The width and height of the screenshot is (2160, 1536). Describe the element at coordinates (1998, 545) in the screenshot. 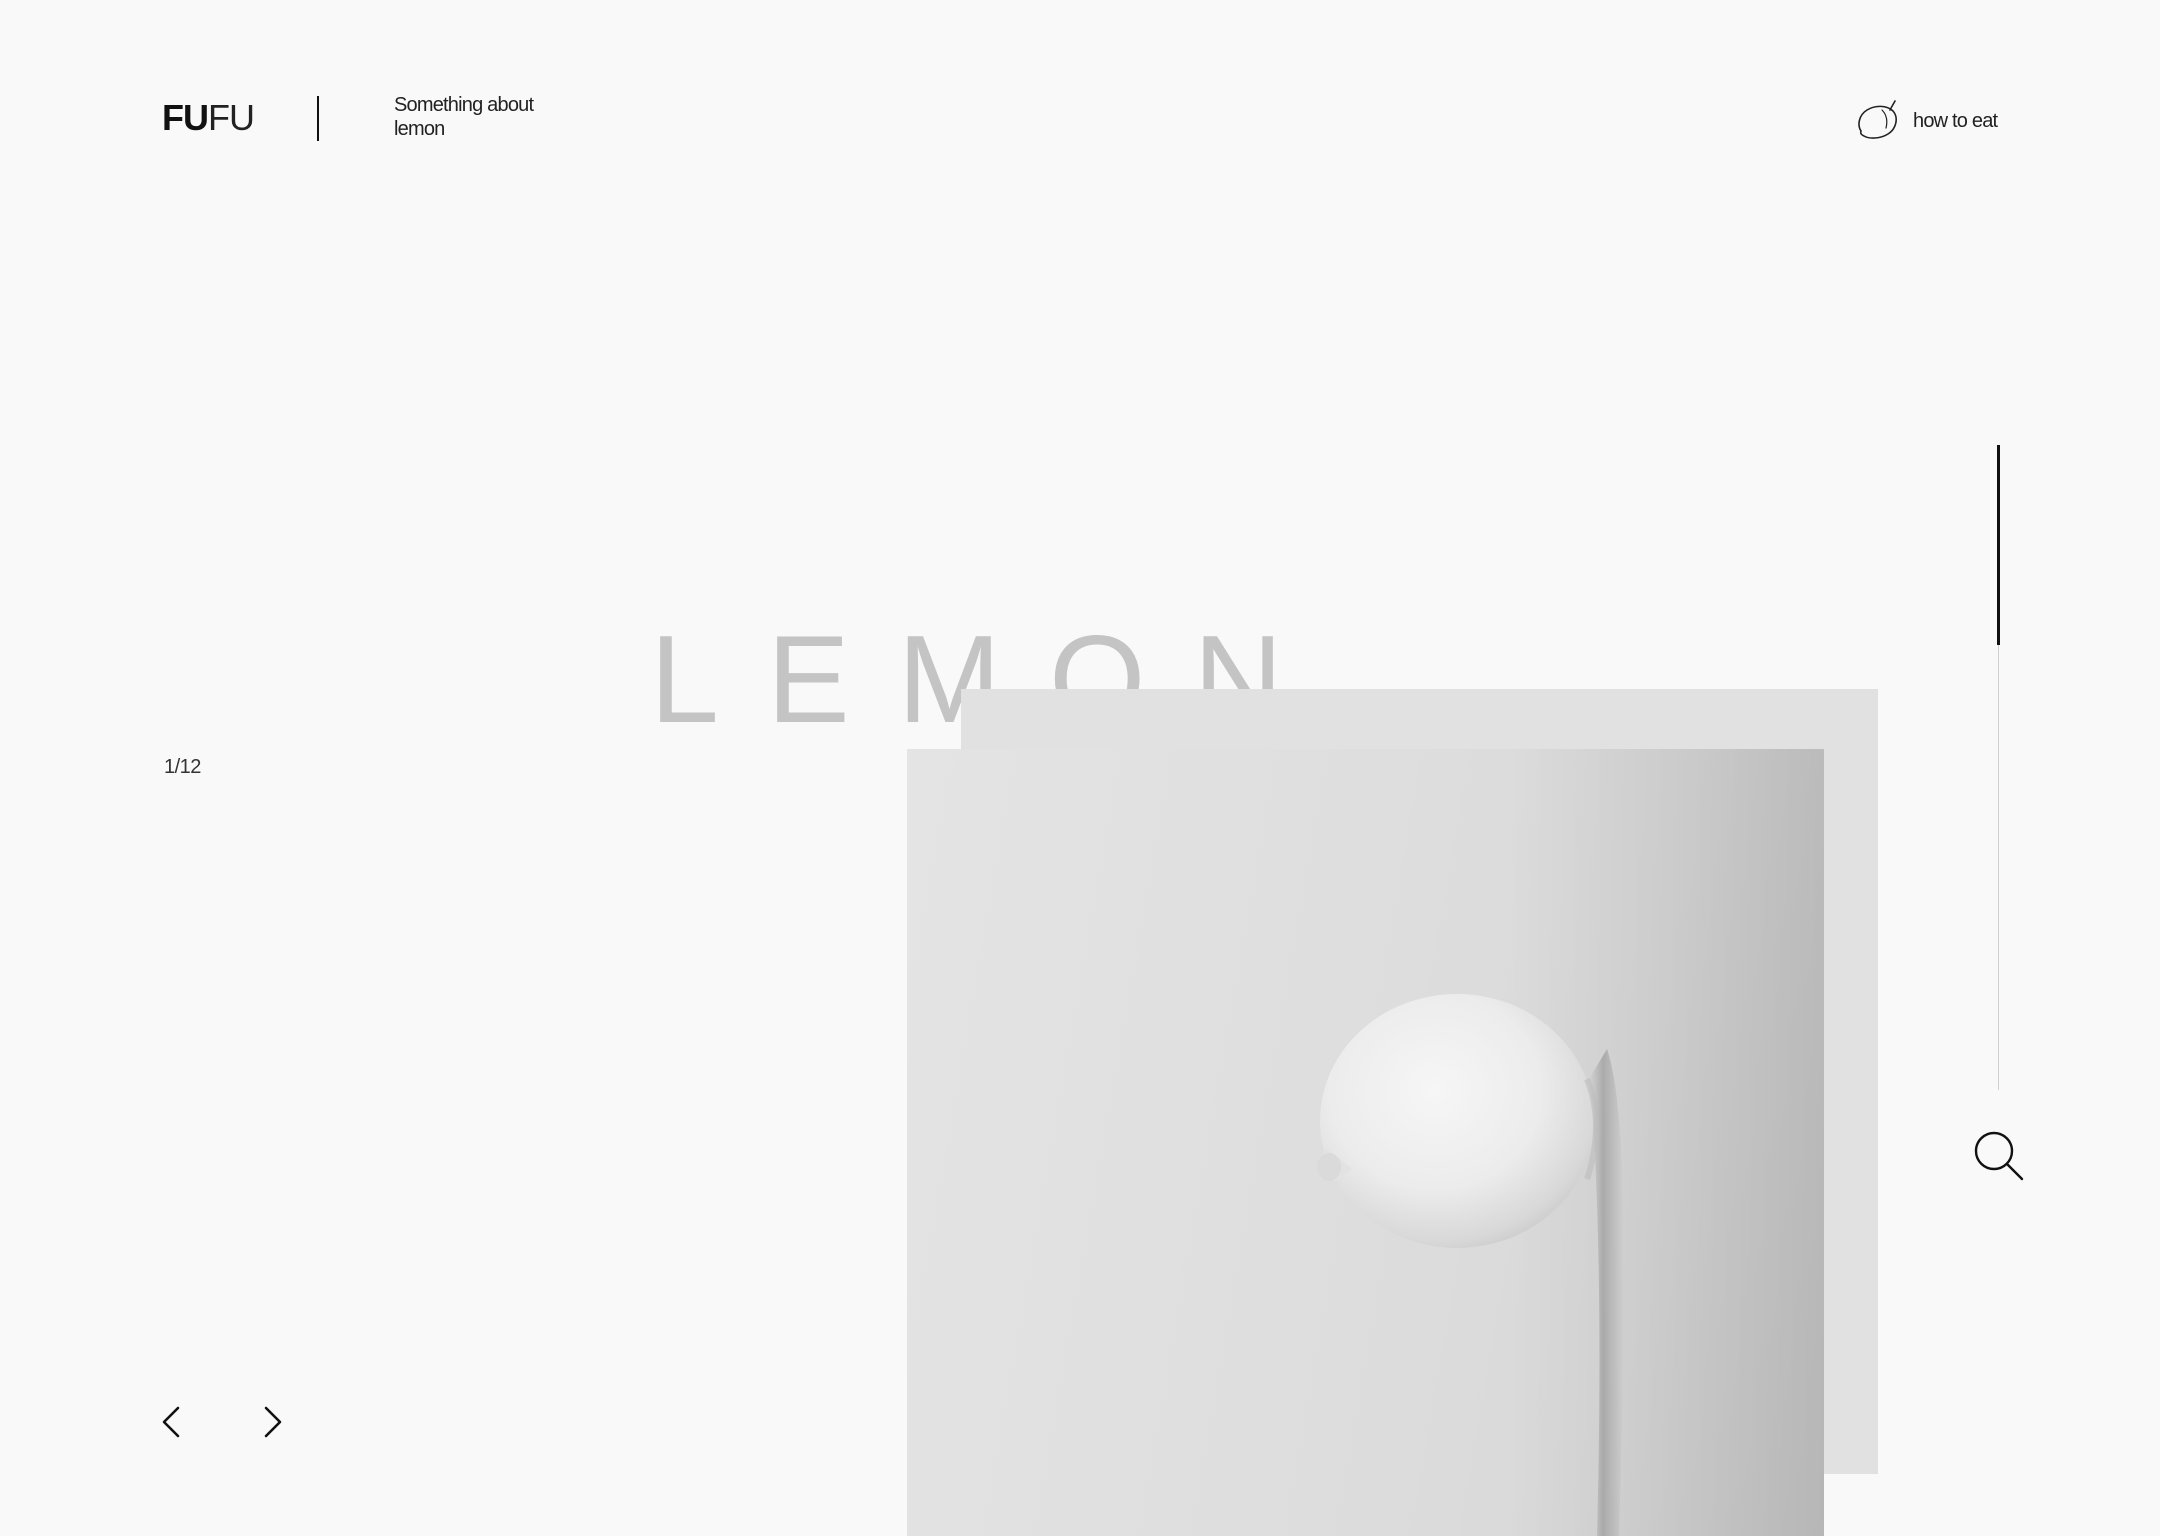

I see `scroll-thumb` at that location.